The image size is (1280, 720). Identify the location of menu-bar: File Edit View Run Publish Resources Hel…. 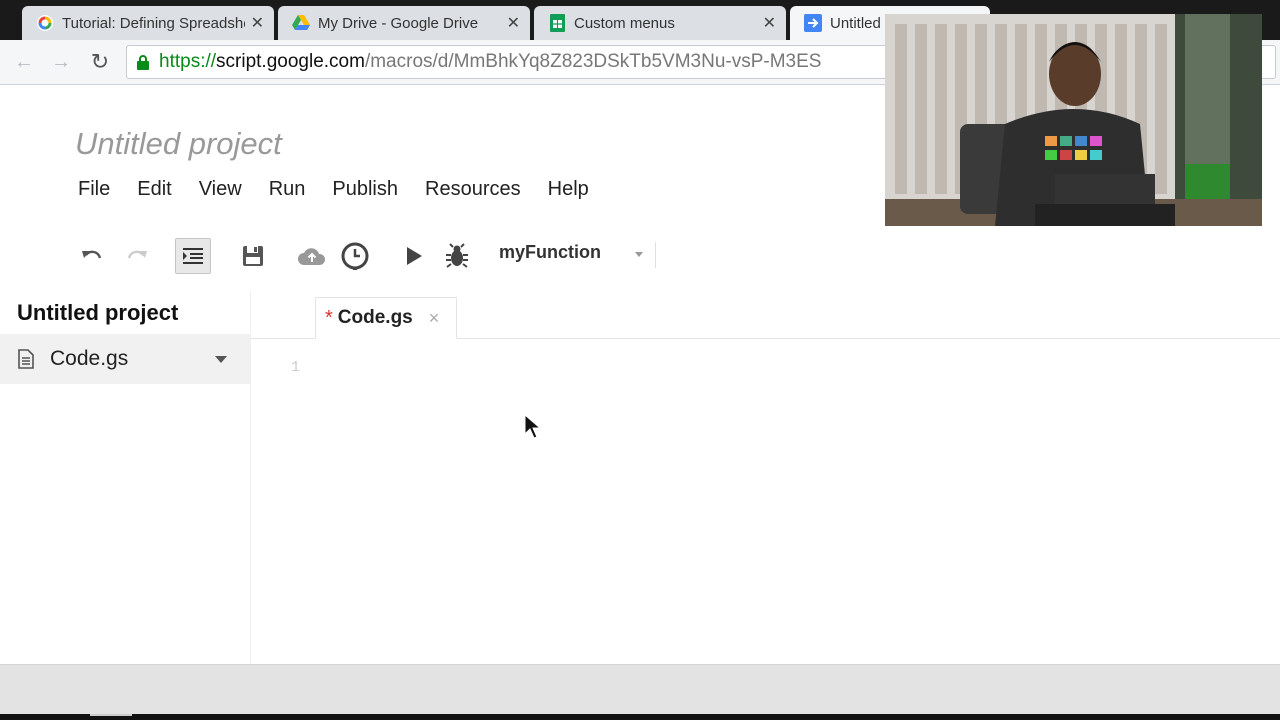
(347, 189).